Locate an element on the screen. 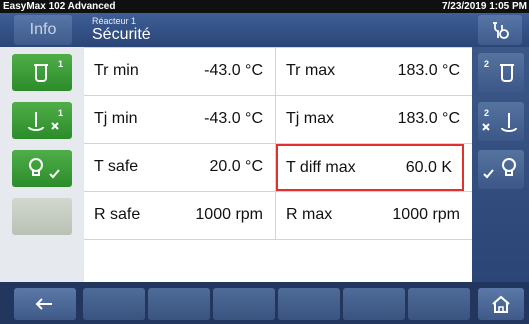 This screenshot has width=529, height=324. stirrer-2-button: 2 is located at coordinates (501, 121).